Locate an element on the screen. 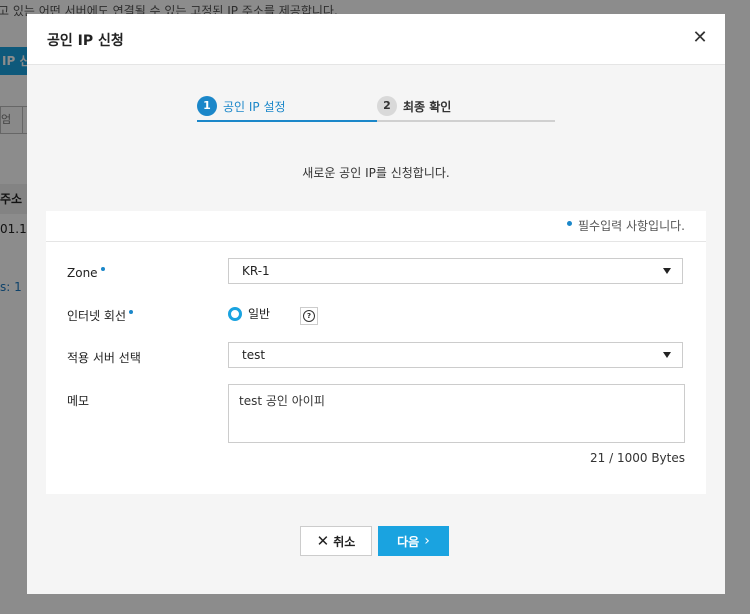  zone-label: Zone is located at coordinates (86, 273).